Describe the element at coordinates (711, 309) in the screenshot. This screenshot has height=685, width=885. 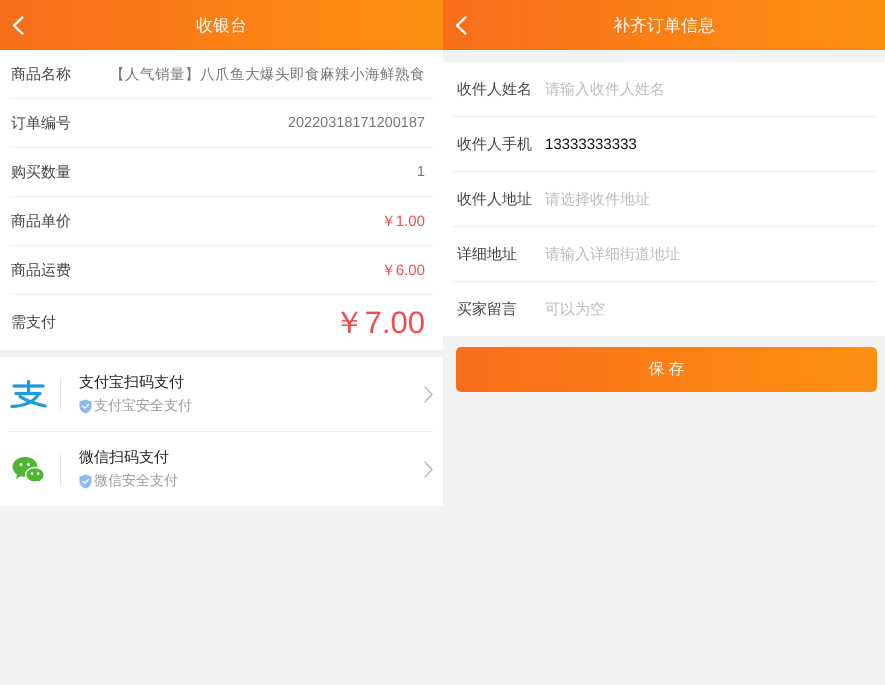
I see `input-field: 可以为空` at that location.